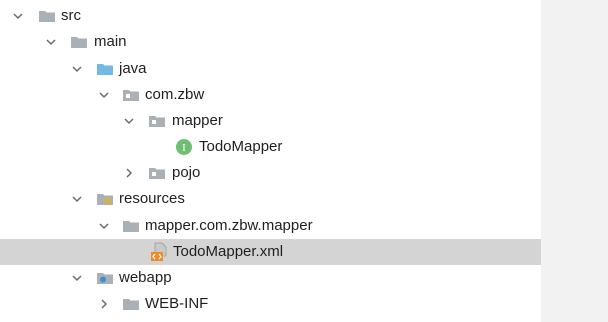 This screenshot has width=608, height=322. I want to click on tree-item-label: mapper, so click(197, 120).